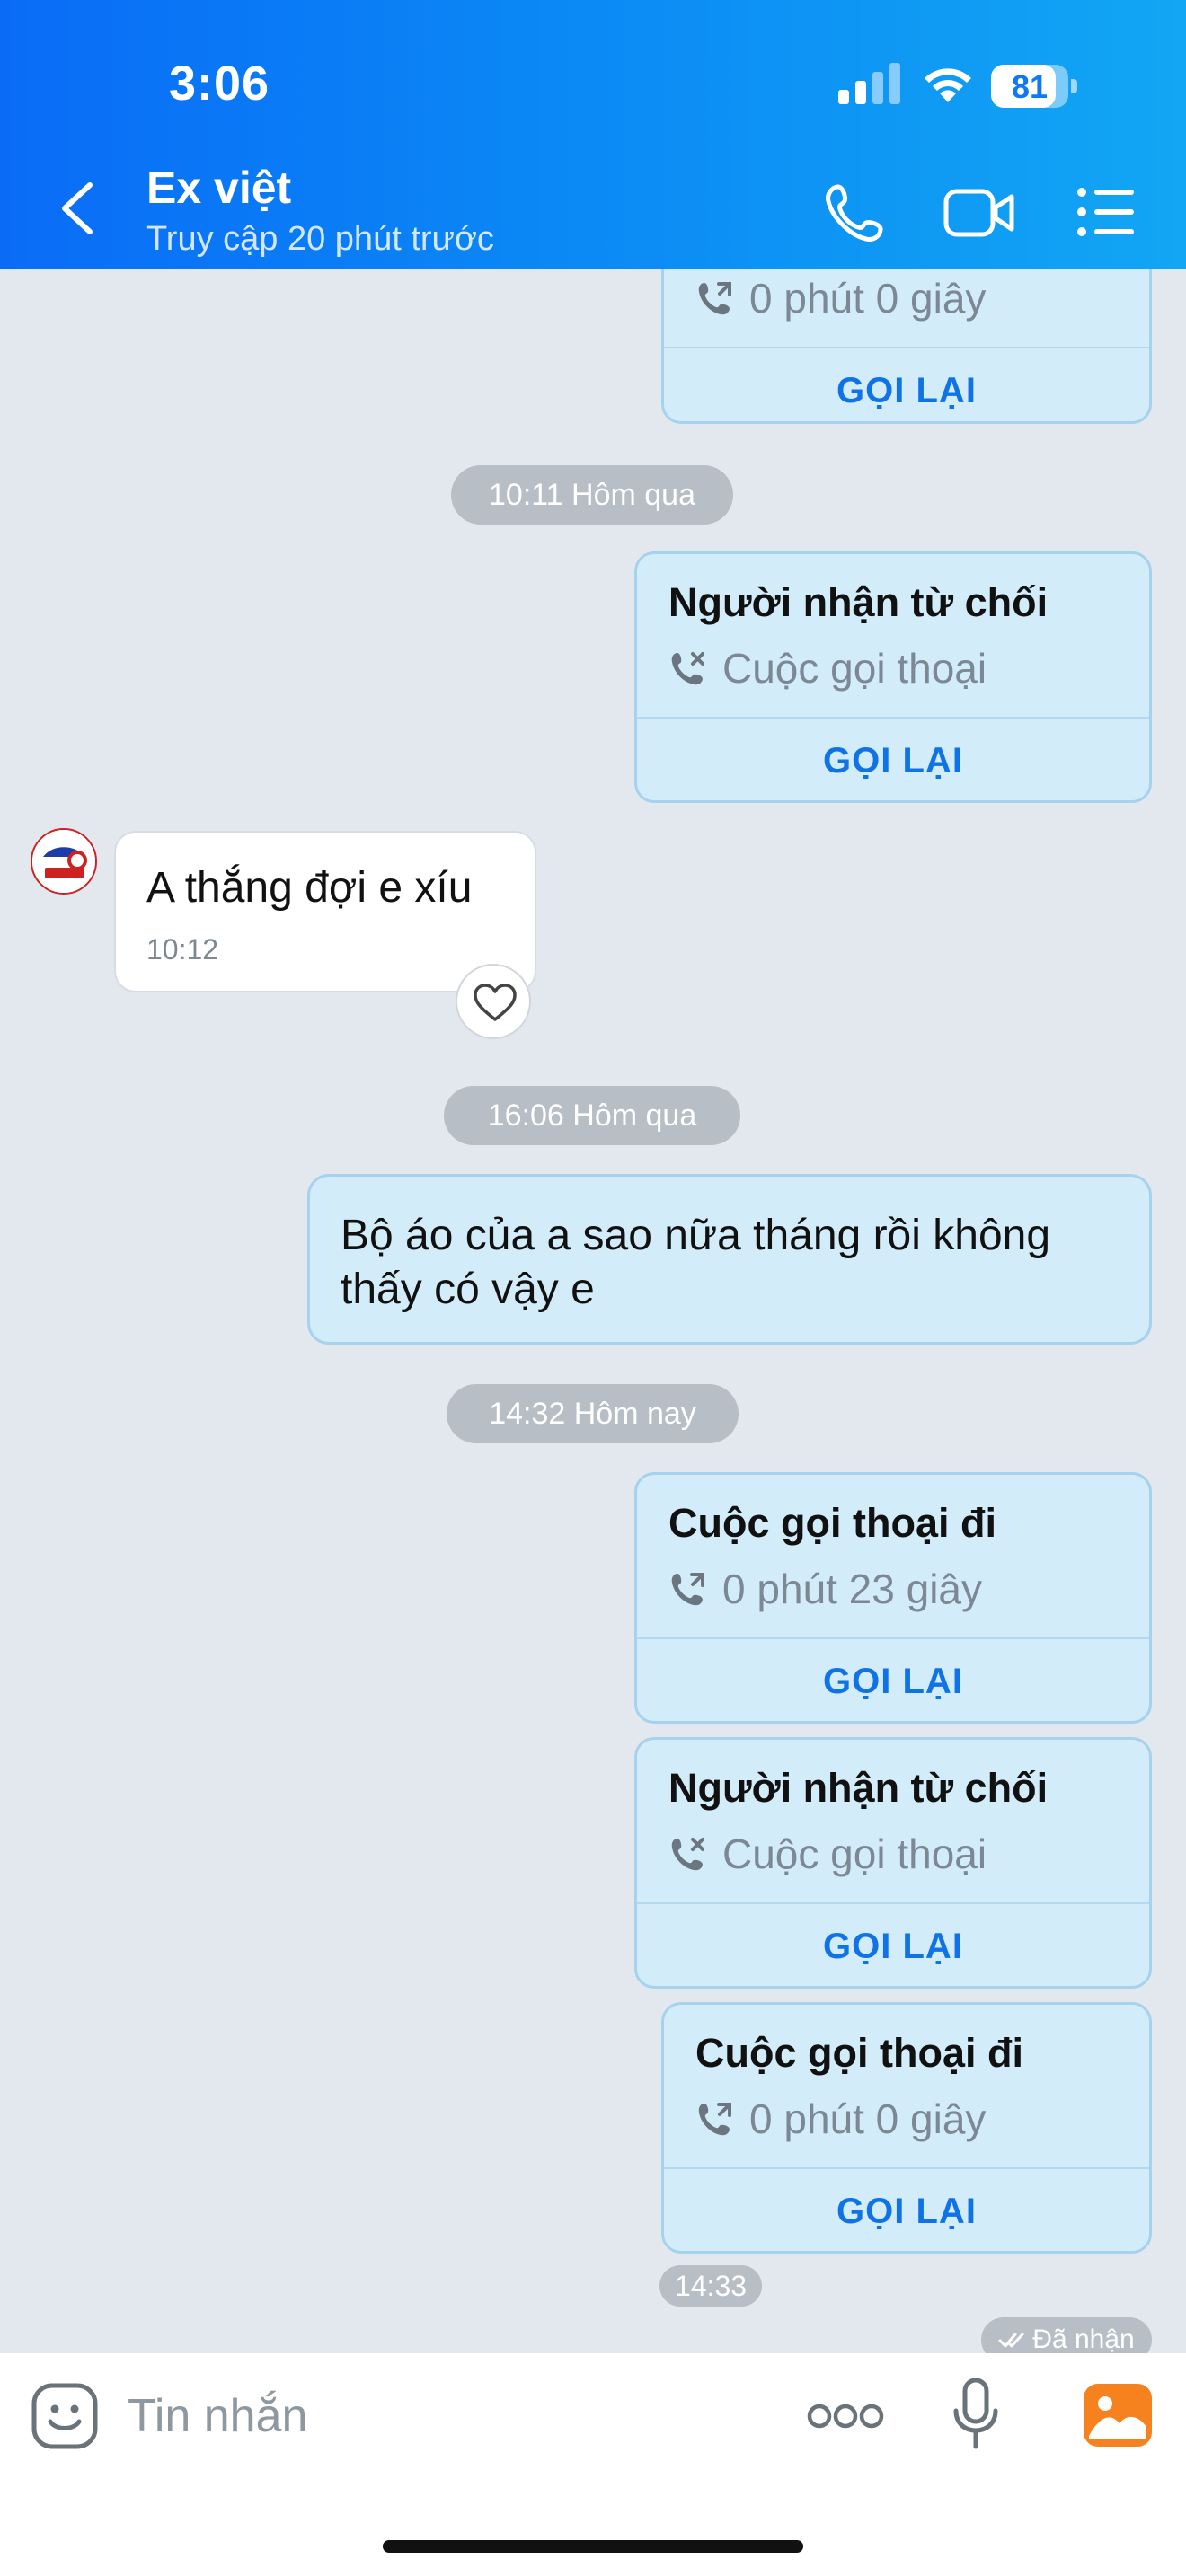 This screenshot has height=2576, width=1186. Describe the element at coordinates (845, 2416) in the screenshot. I see `more-options-icon` at that location.